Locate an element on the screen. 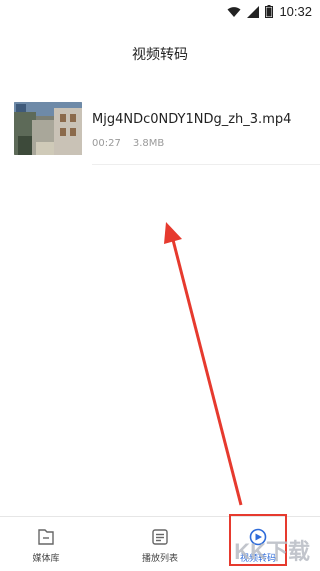 This screenshot has height=571, width=320. battery-icon is located at coordinates (269, 11).